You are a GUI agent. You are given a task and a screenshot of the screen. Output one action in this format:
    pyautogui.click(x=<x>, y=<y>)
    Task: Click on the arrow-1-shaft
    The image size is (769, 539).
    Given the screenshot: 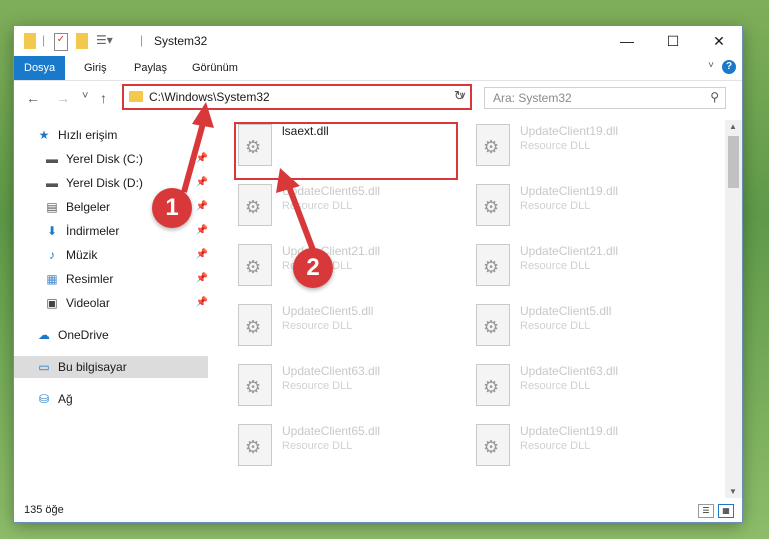 What is the action you would take?
    pyautogui.click(x=194, y=154)
    